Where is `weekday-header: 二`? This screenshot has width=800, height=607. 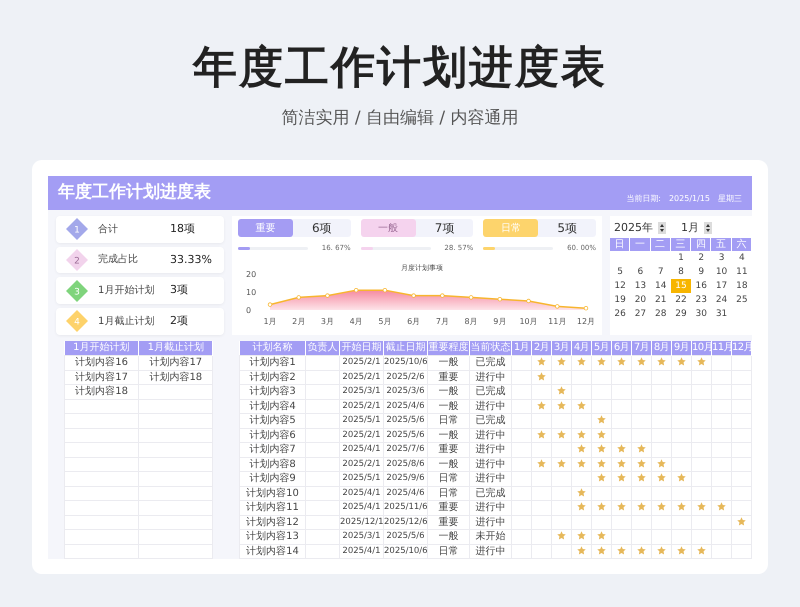
weekday-header: 二 is located at coordinates (660, 244).